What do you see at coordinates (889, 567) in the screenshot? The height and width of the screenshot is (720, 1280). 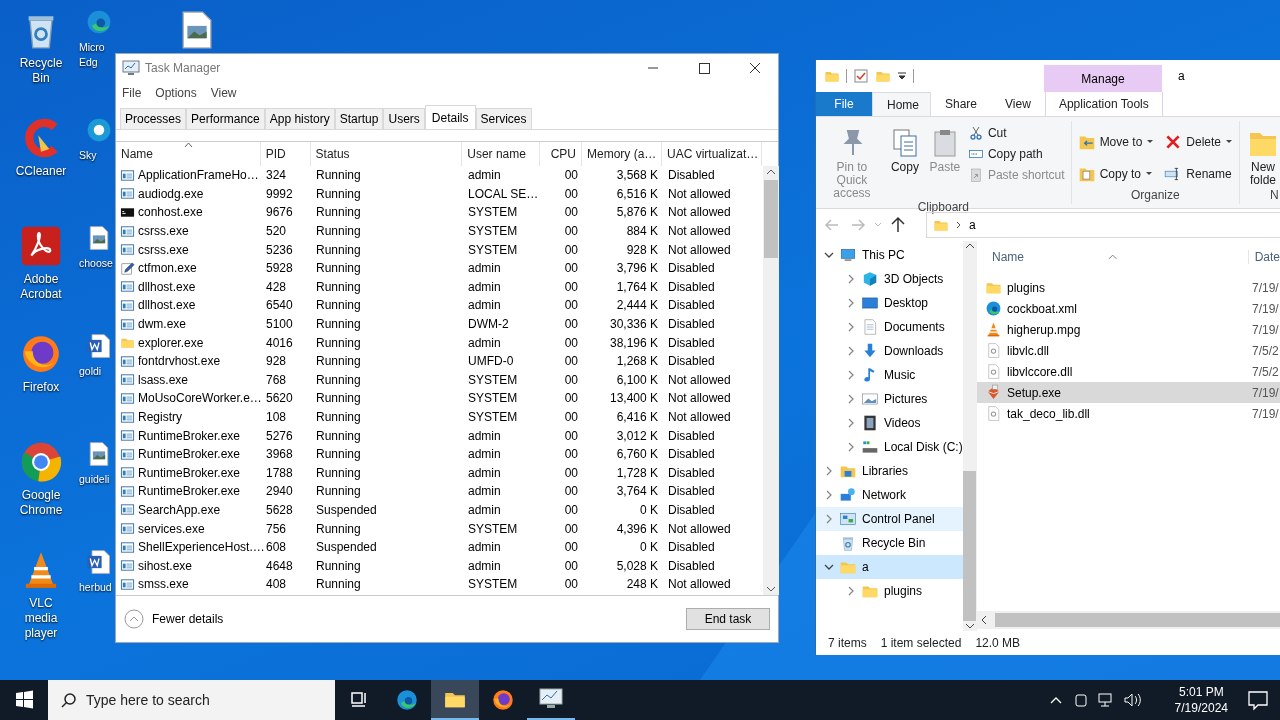 I see `tree-item: a` at bounding box center [889, 567].